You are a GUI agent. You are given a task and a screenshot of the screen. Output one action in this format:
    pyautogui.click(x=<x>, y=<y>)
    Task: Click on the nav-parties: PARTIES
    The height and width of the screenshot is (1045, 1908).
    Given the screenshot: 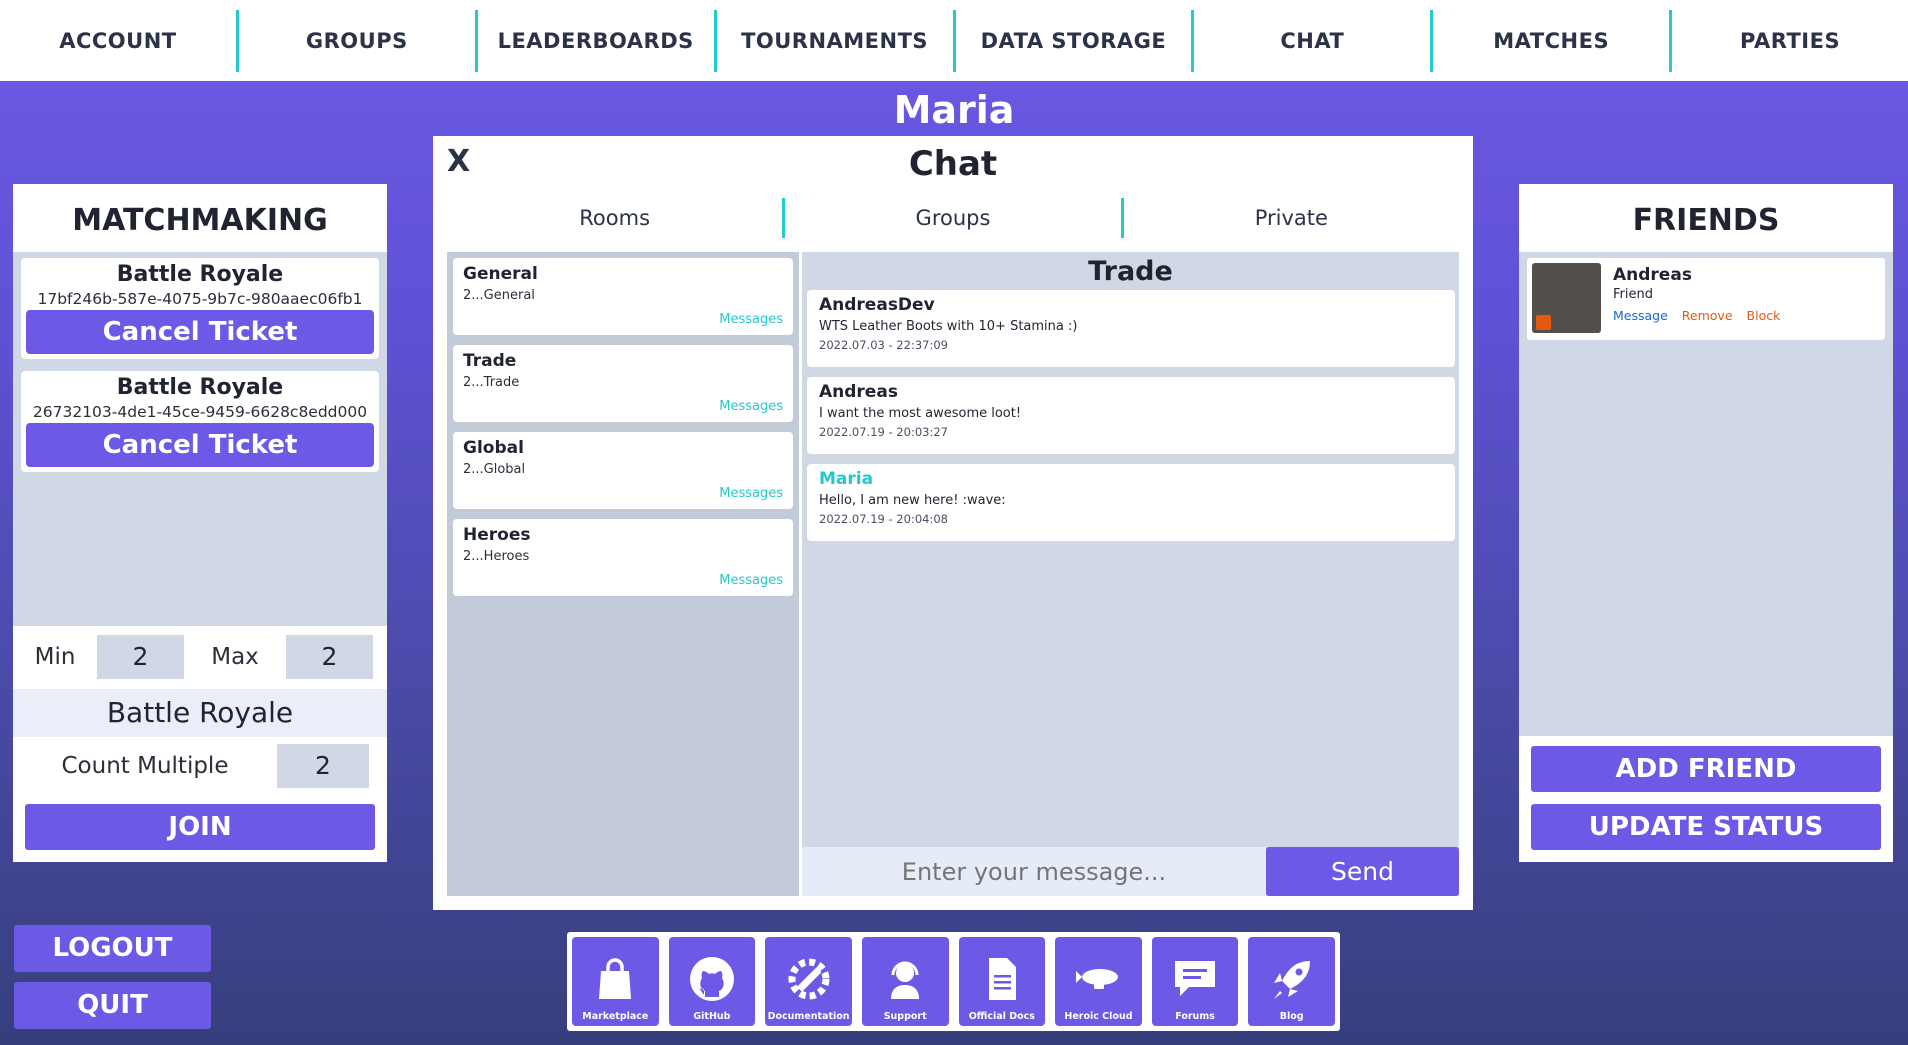 What is the action you would take?
    pyautogui.click(x=1790, y=41)
    